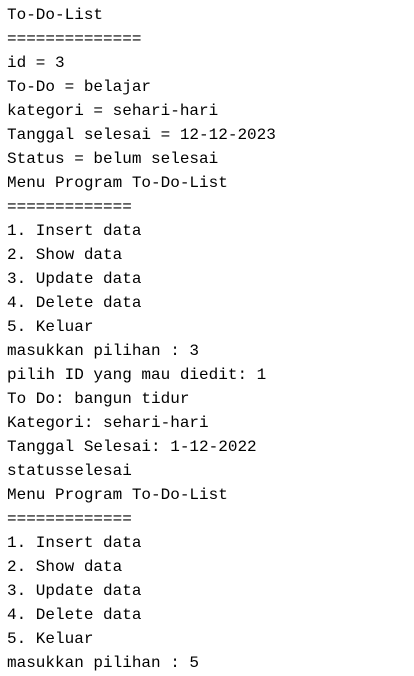 The width and height of the screenshot is (414, 676). Describe the element at coordinates (36, 63) in the screenshot. I see `record-id-line: id = 3` at that location.